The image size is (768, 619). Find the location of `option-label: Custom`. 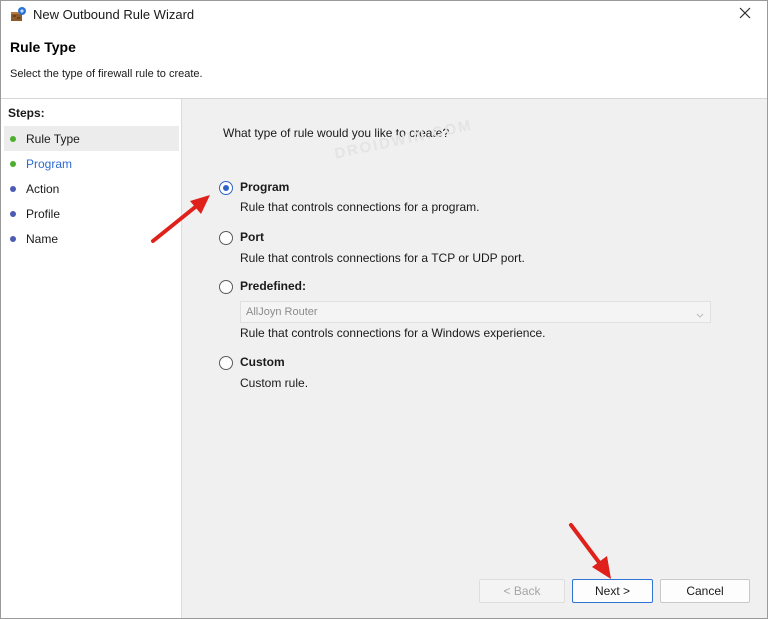

option-label: Custom is located at coordinates (262, 362).